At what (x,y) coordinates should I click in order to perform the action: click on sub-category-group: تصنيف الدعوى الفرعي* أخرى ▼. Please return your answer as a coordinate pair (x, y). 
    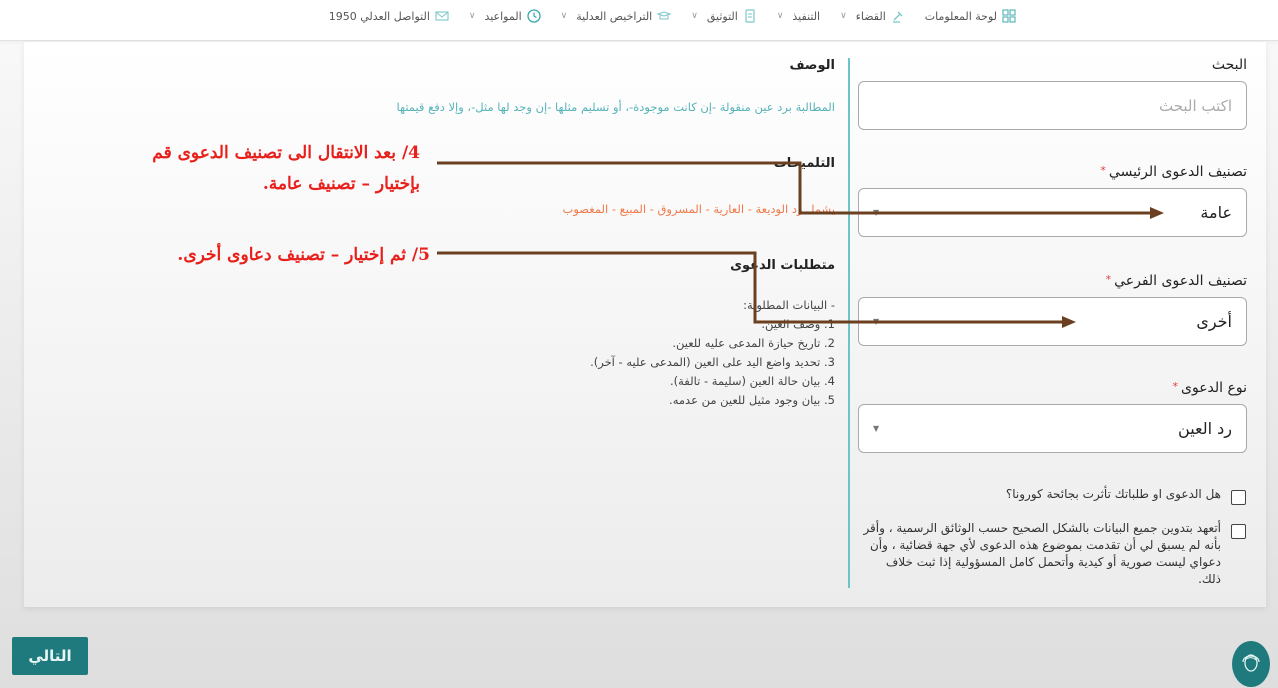
    Looking at the image, I should click on (1052, 309).